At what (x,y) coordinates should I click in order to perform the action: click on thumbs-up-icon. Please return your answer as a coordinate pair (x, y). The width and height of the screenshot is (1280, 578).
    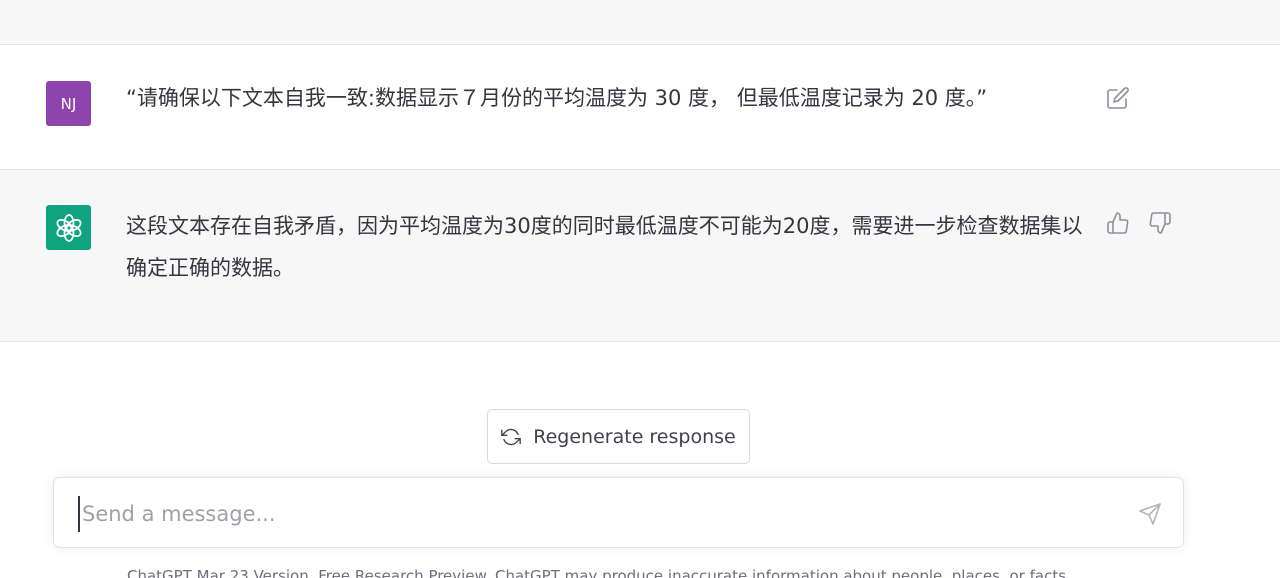
    Looking at the image, I should click on (1118, 223).